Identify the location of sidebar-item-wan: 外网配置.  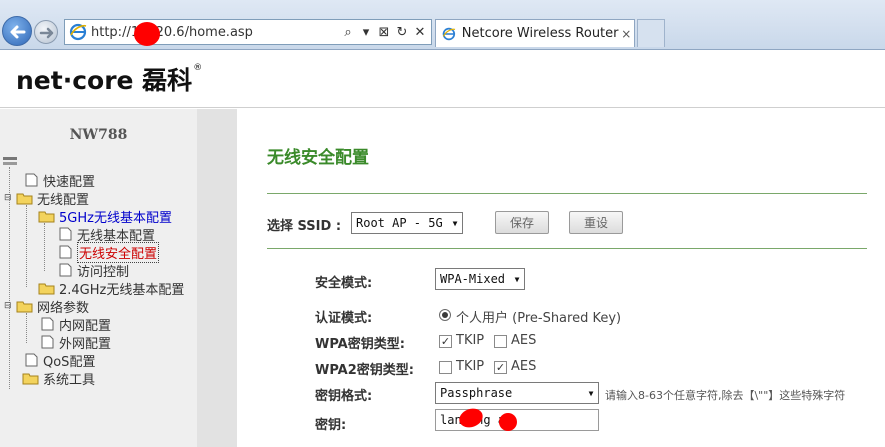
(74, 342).